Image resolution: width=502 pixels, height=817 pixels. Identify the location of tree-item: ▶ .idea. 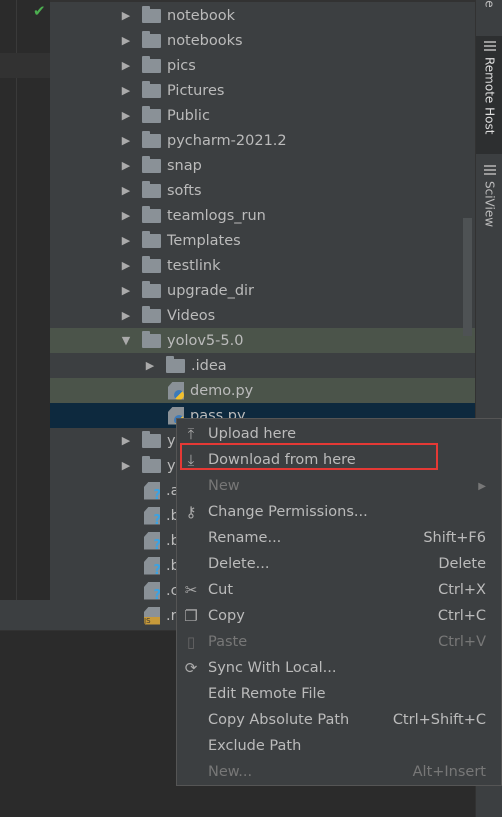
(262, 365).